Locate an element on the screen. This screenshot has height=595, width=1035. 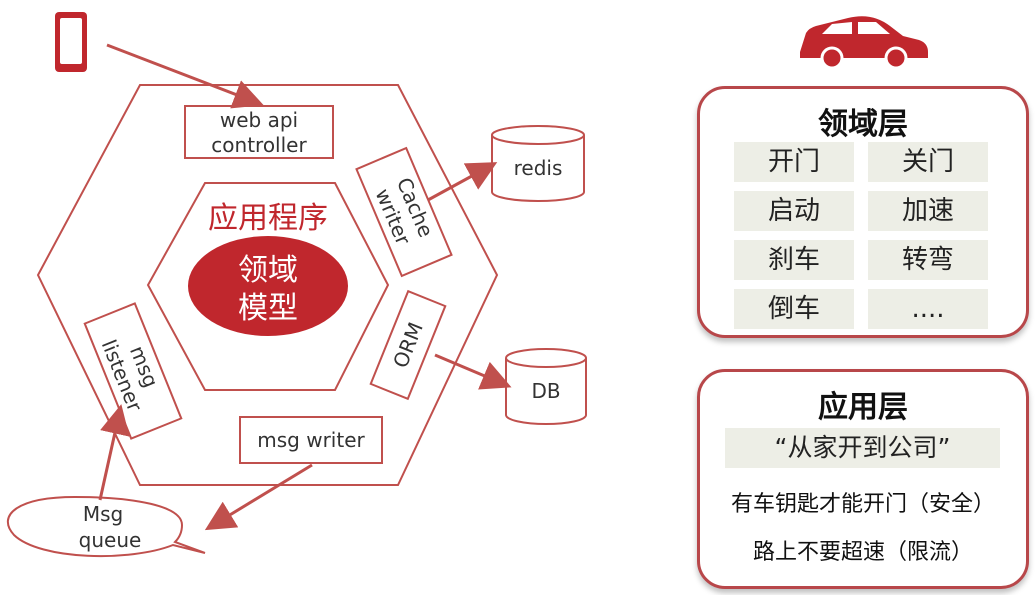
core-label-line1: 领域 is located at coordinates (268, 270).